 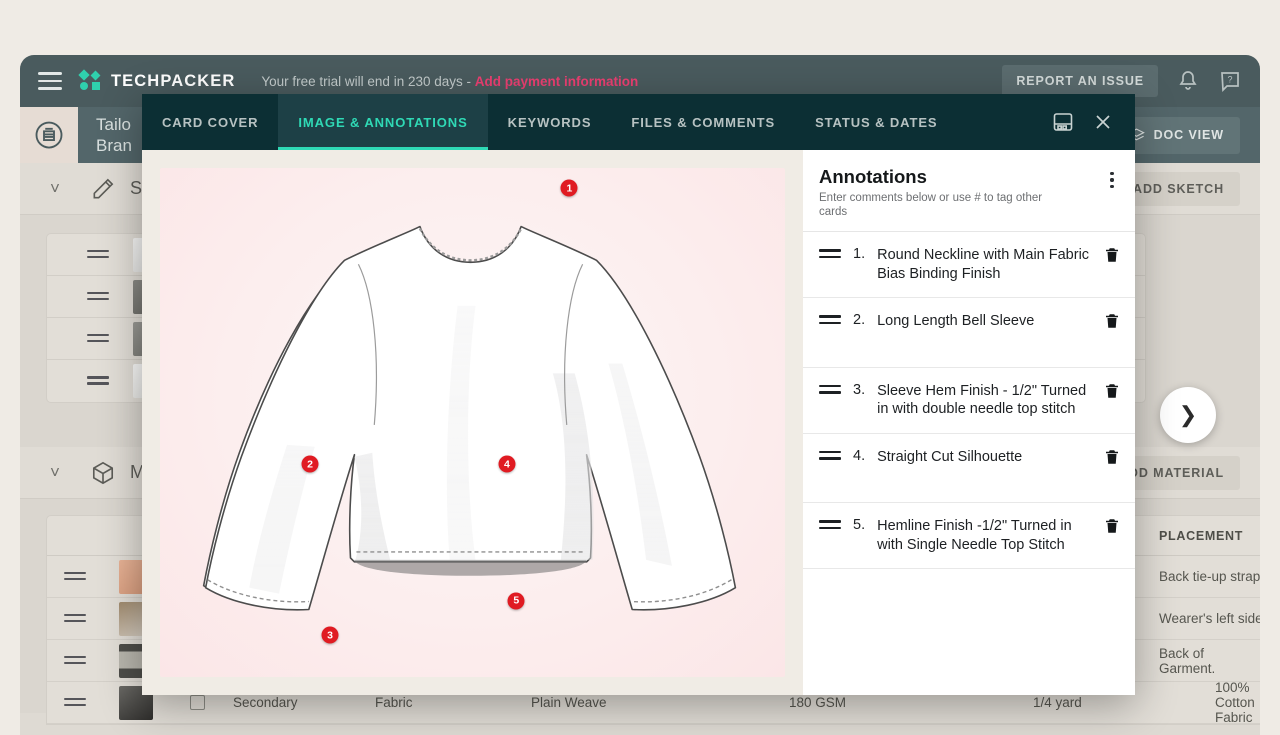 What do you see at coordinates (876, 122) in the screenshot?
I see `tab-status-dates: STATUS & DATES` at bounding box center [876, 122].